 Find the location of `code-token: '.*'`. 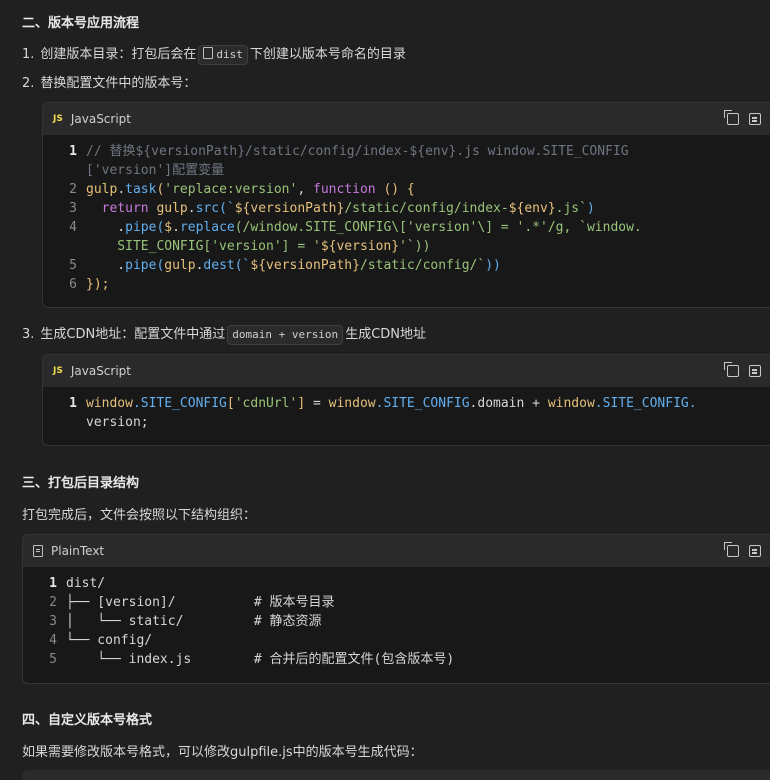

code-token: '.*' is located at coordinates (532, 227).